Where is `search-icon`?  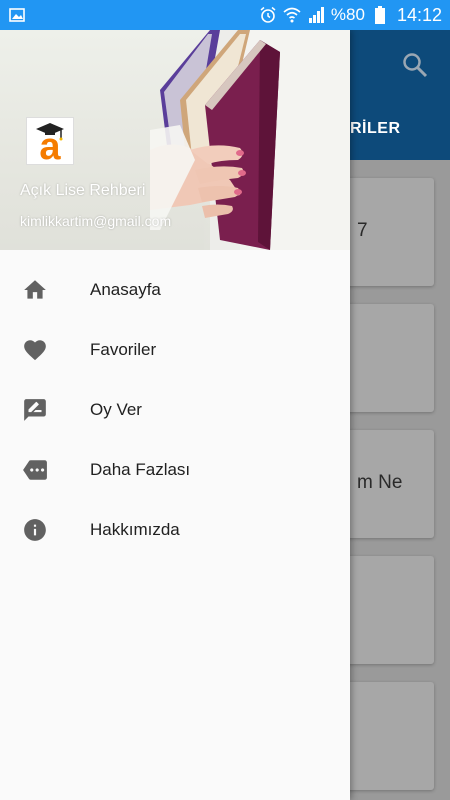 search-icon is located at coordinates (415, 67).